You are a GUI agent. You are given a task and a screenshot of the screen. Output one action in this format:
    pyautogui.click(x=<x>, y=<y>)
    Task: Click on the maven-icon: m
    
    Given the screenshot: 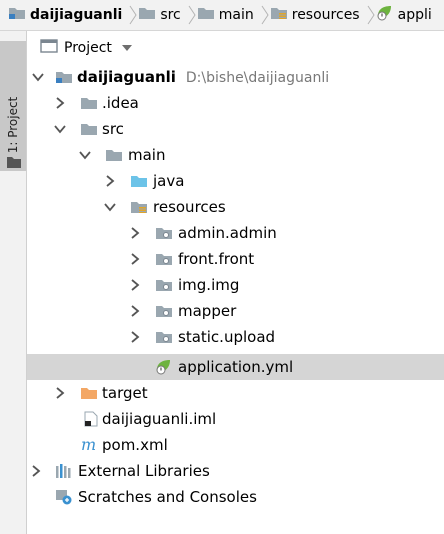 What is the action you would take?
    pyautogui.click(x=89, y=444)
    